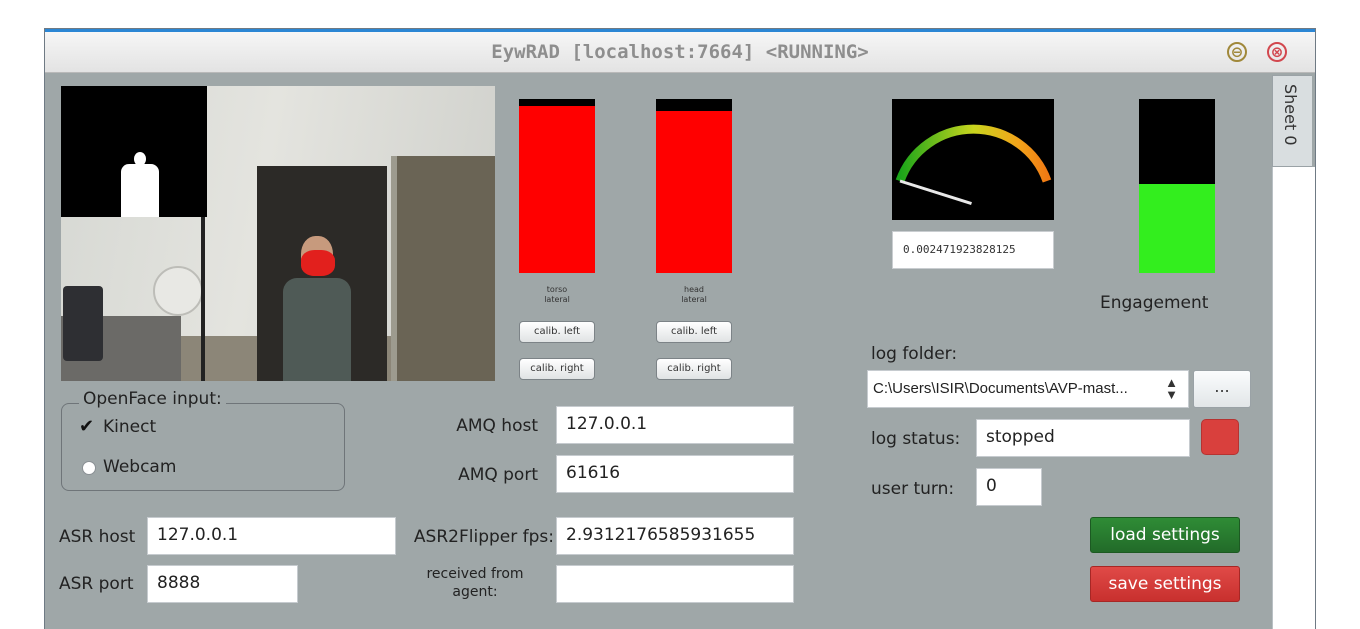 This screenshot has height=629, width=1360. Describe the element at coordinates (97, 537) in the screenshot. I see `asr-host-label: ASR host` at that location.